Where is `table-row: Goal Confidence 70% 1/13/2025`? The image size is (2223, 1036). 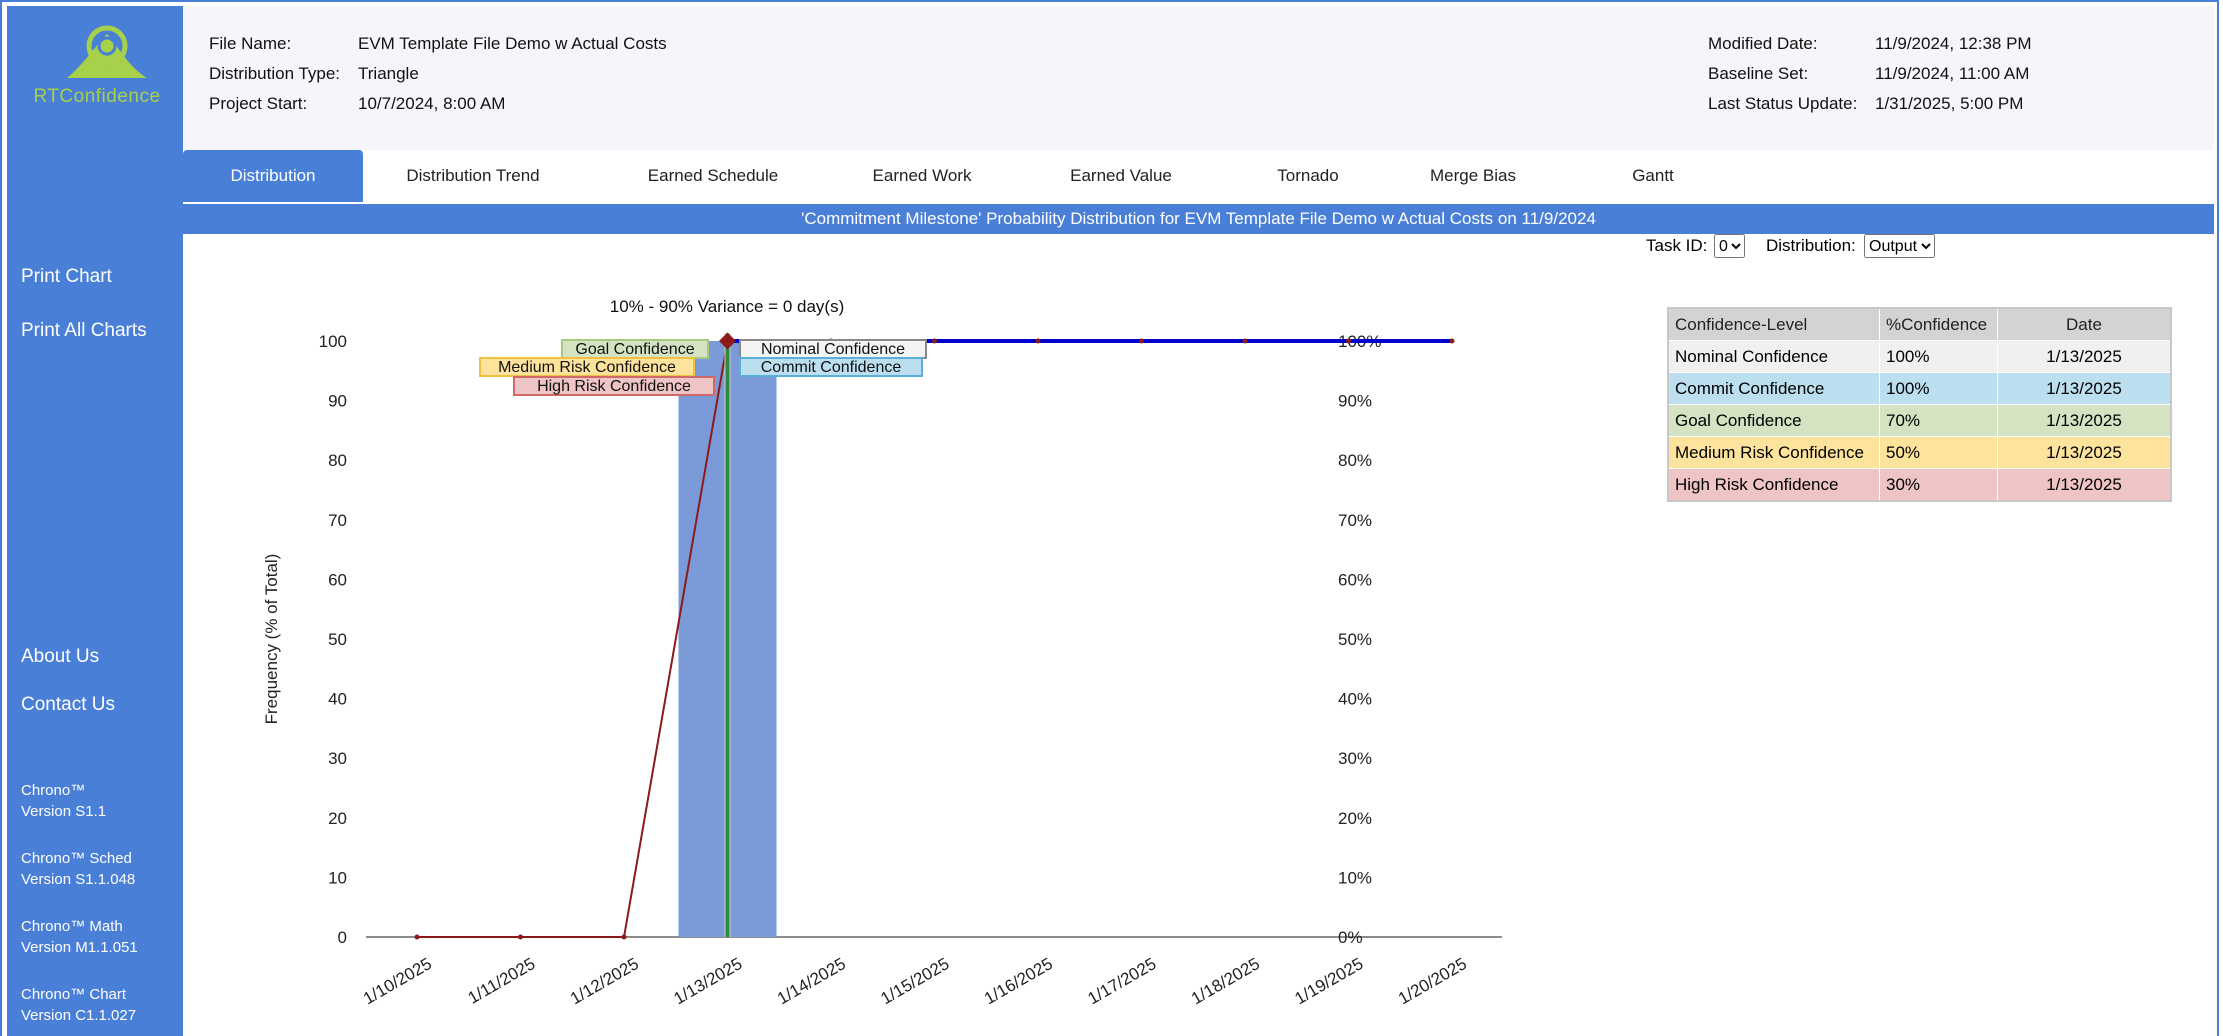
table-row: Goal Confidence 70% 1/13/2025 is located at coordinates (1919, 420).